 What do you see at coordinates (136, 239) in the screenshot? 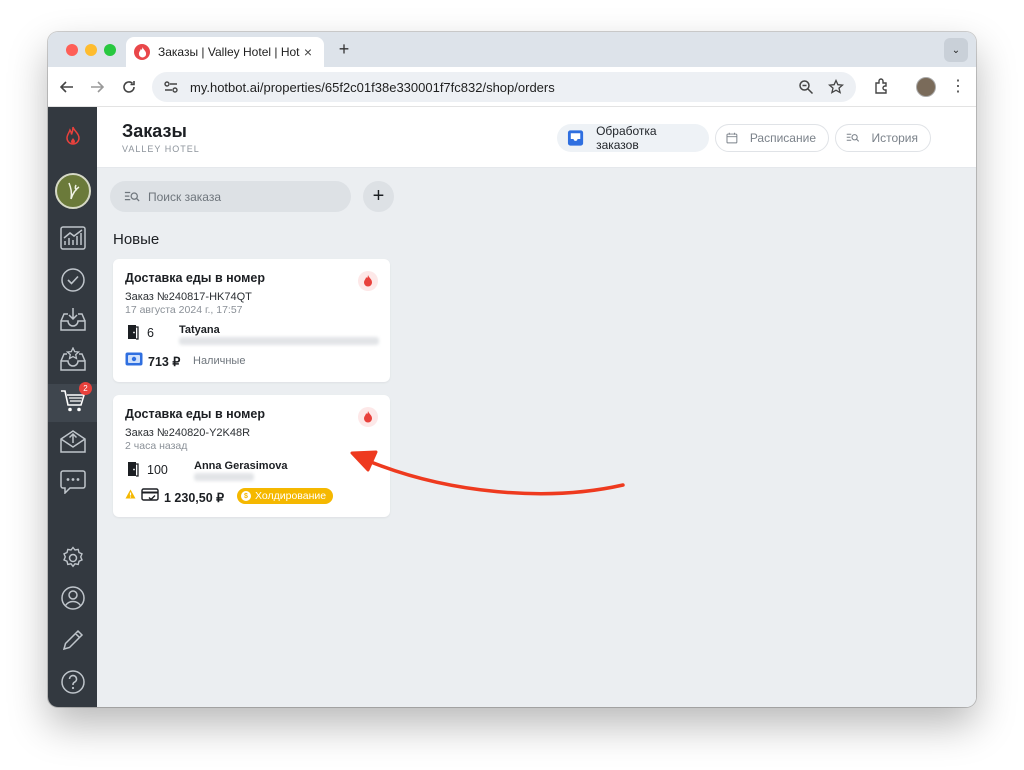
I see `section-title-new: Новые` at bounding box center [136, 239].